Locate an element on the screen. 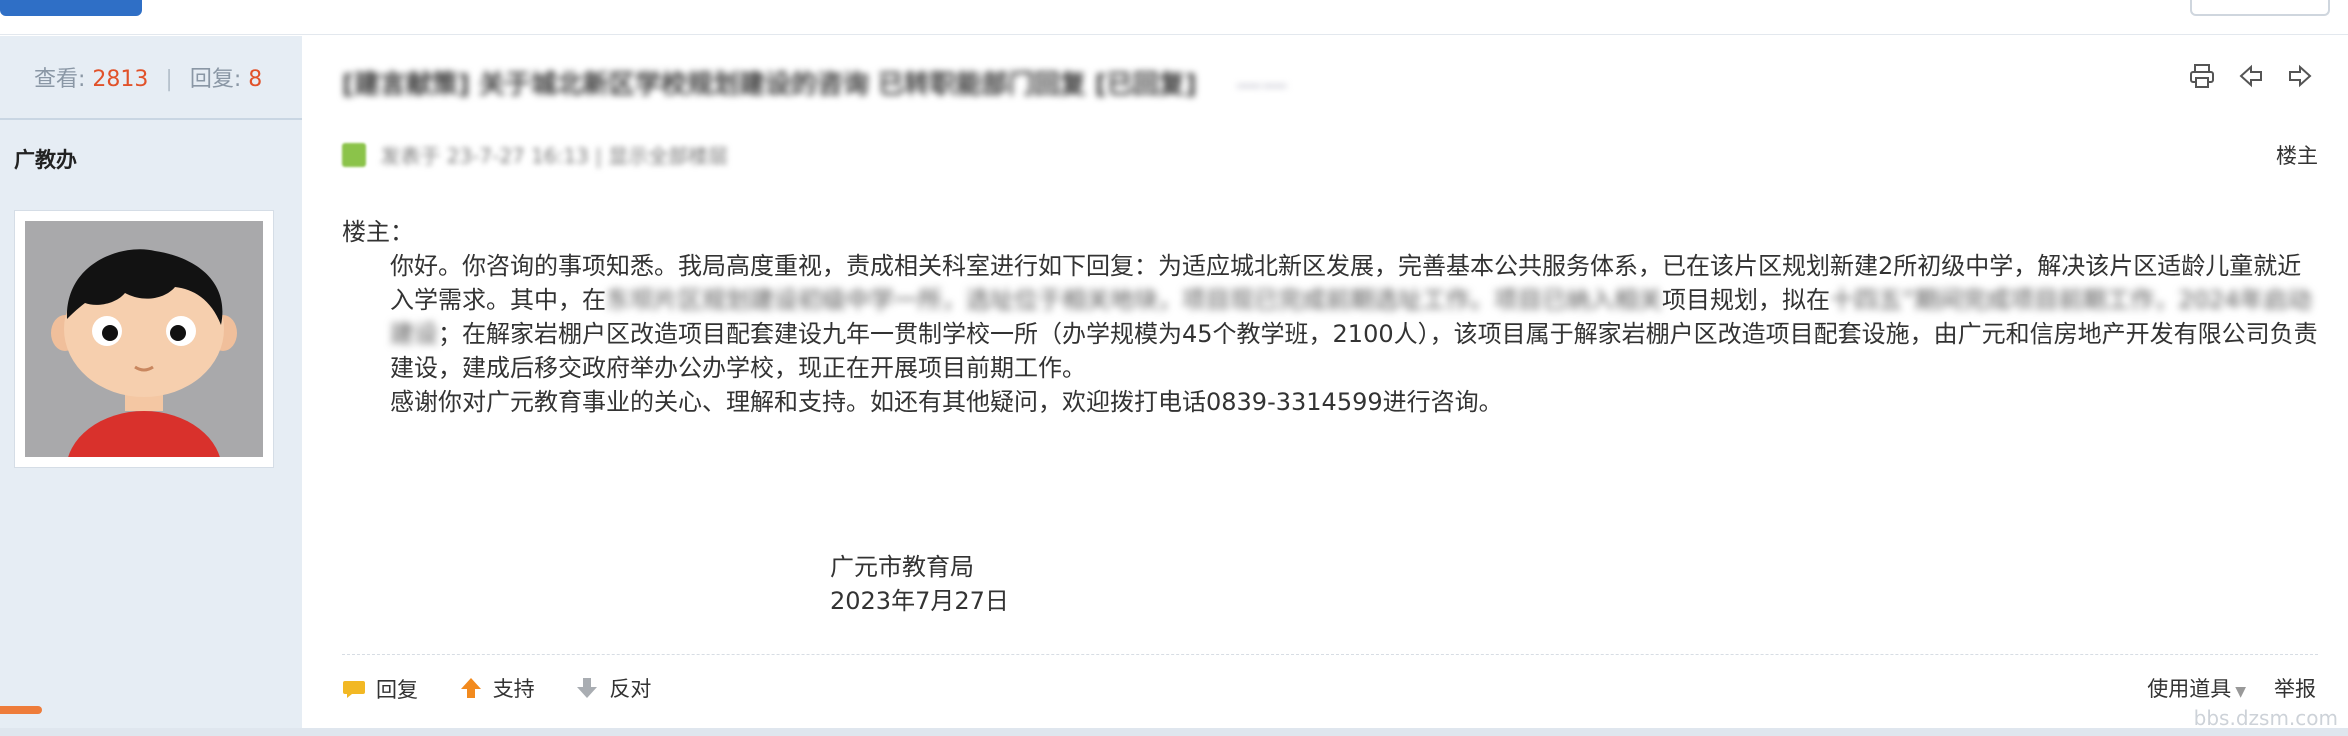 Image resolution: width=2348 pixels, height=736 pixels. author-name: 广教办 is located at coordinates (45, 159).